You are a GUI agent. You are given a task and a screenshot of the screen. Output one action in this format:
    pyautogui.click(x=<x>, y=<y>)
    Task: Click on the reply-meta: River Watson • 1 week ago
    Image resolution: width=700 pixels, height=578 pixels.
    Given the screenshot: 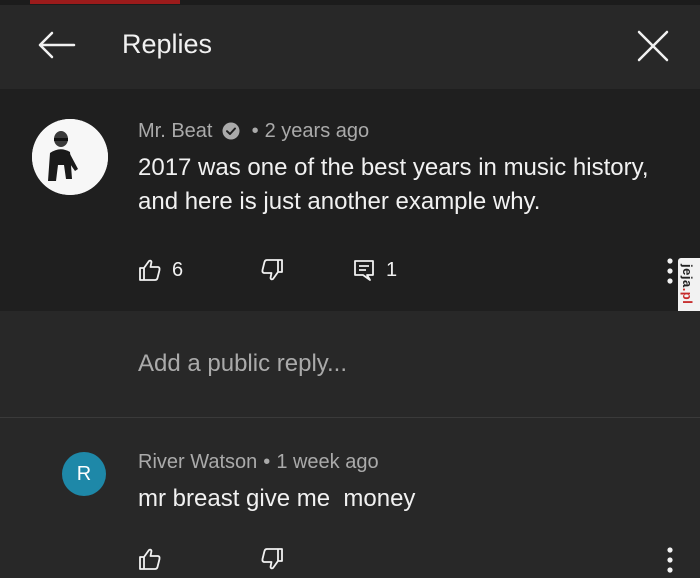 What is the action you would take?
    pyautogui.click(x=258, y=462)
    